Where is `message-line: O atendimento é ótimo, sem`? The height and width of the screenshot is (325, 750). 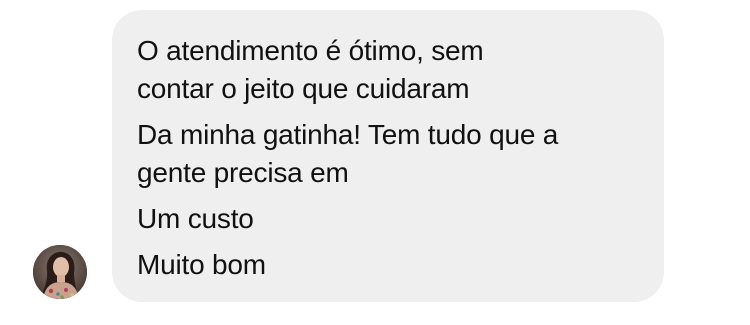 message-line: O atendimento é ótimo, sem is located at coordinates (310, 50).